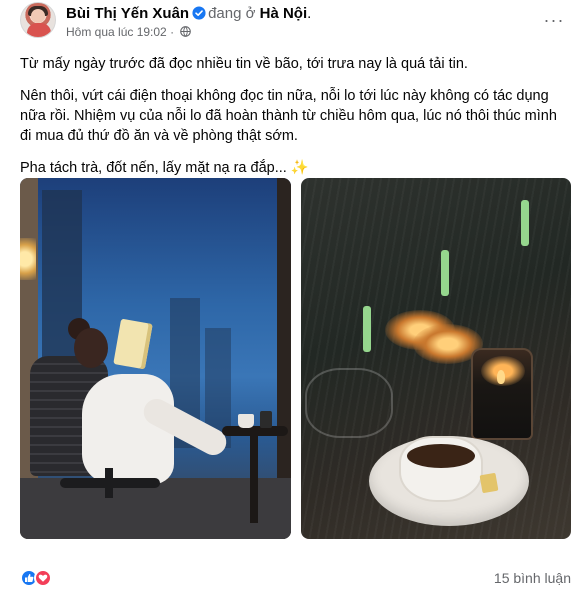 This screenshot has height=595, width=582. I want to click on author-avatar, so click(38, 20).